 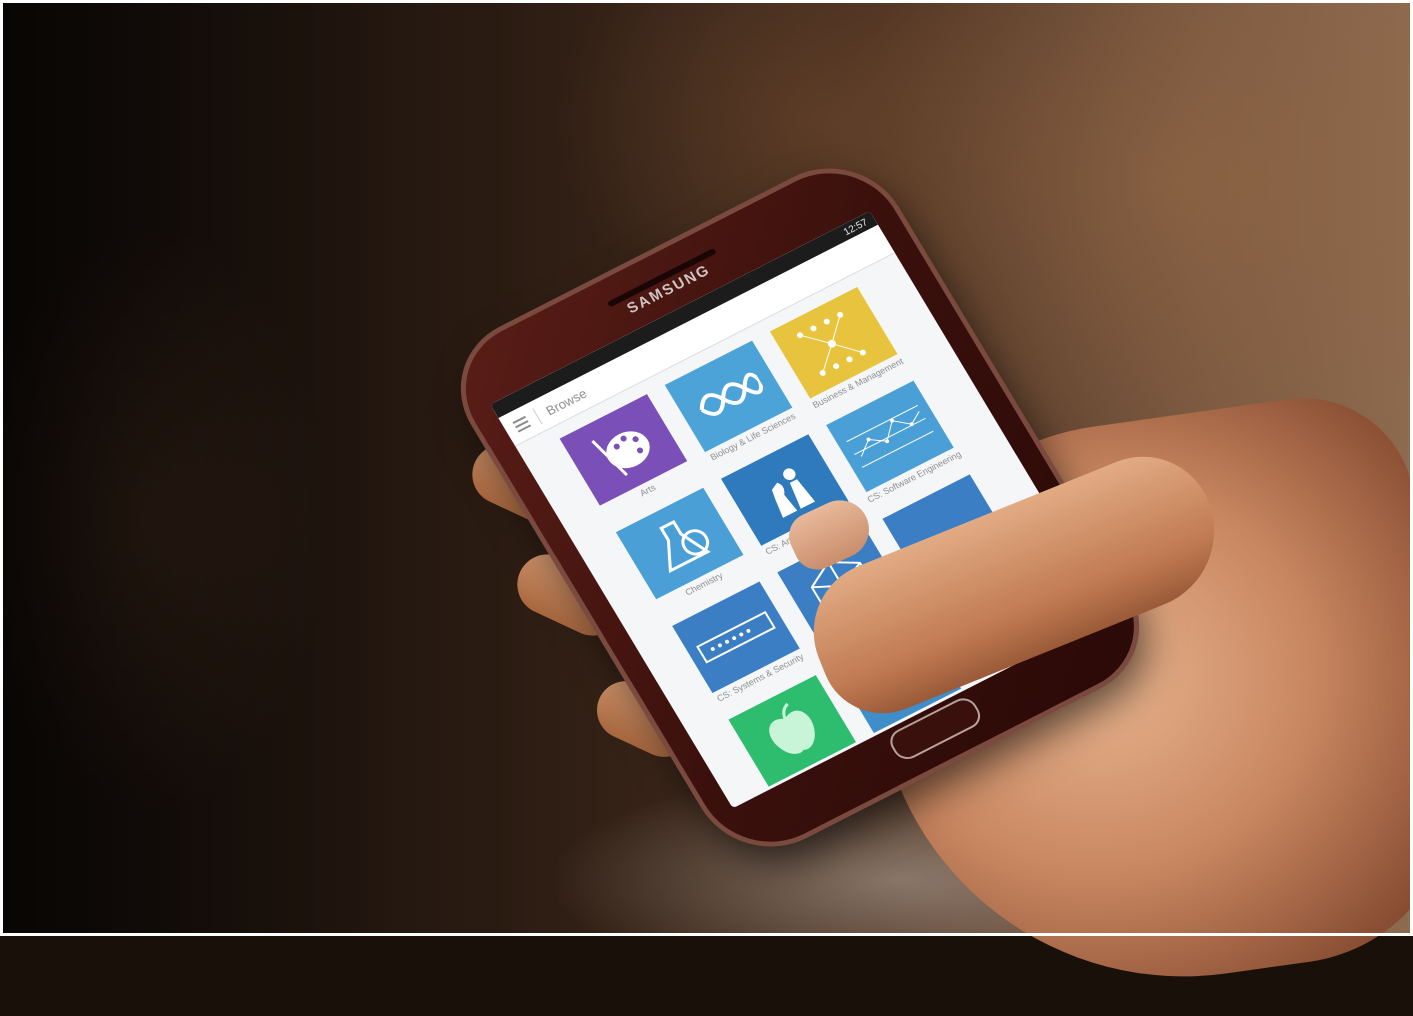 What do you see at coordinates (522, 424) in the screenshot?
I see `menu-icon` at bounding box center [522, 424].